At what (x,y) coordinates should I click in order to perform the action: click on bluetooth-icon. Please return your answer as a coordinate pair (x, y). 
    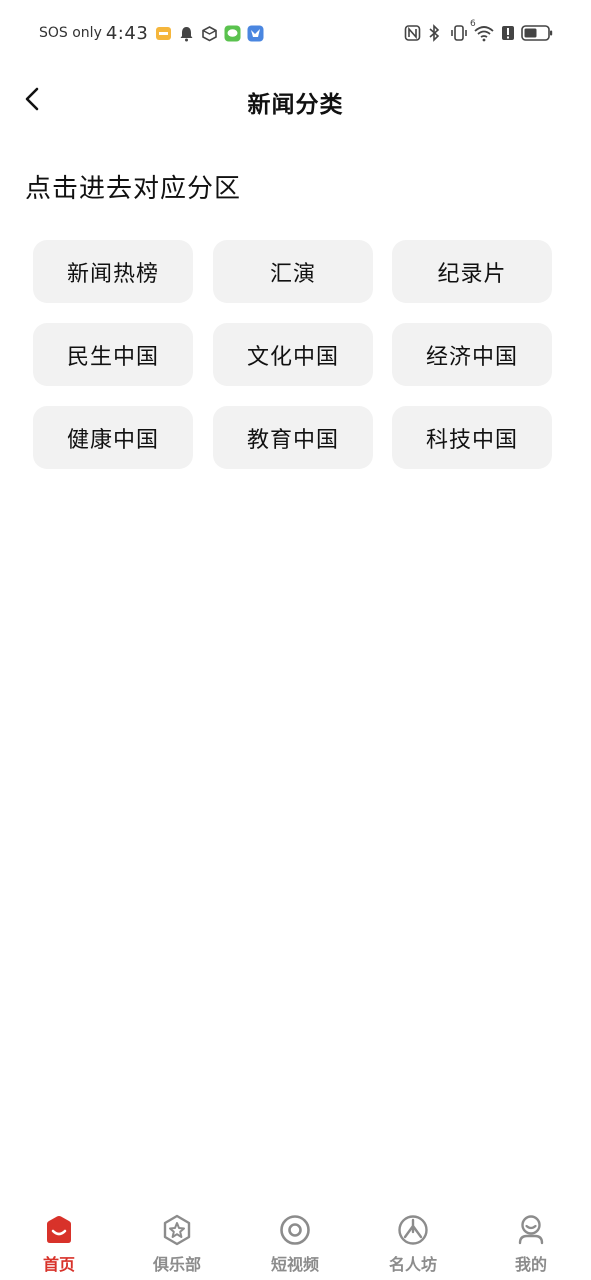
    Looking at the image, I should click on (435, 33).